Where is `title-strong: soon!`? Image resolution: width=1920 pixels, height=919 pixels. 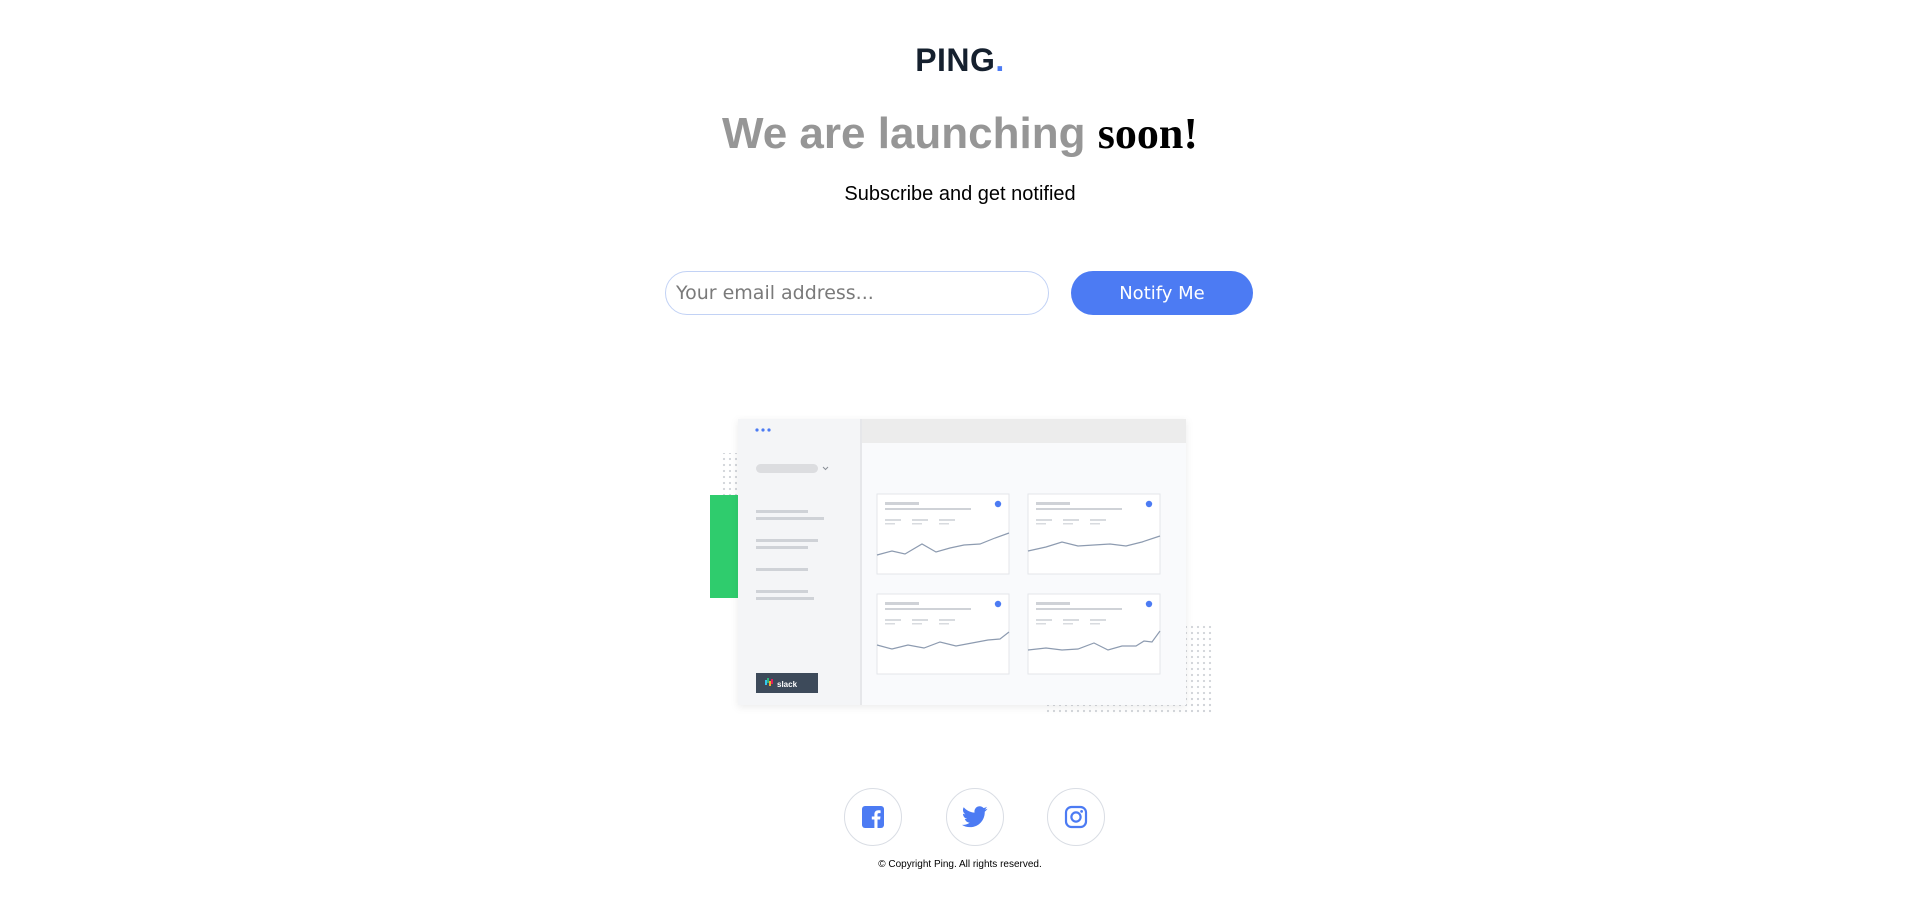
title-strong: soon! is located at coordinates (1147, 133).